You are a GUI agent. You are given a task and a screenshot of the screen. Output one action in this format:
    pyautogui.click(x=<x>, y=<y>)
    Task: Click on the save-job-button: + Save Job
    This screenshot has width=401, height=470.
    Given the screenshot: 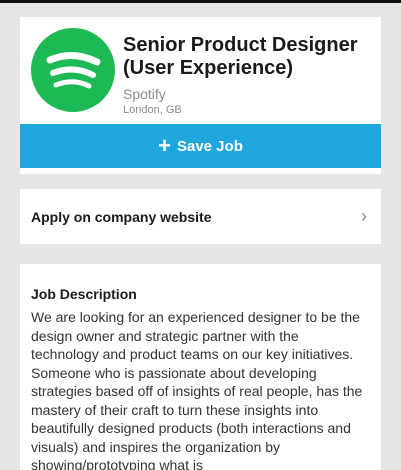 What is the action you would take?
    pyautogui.click(x=200, y=146)
    